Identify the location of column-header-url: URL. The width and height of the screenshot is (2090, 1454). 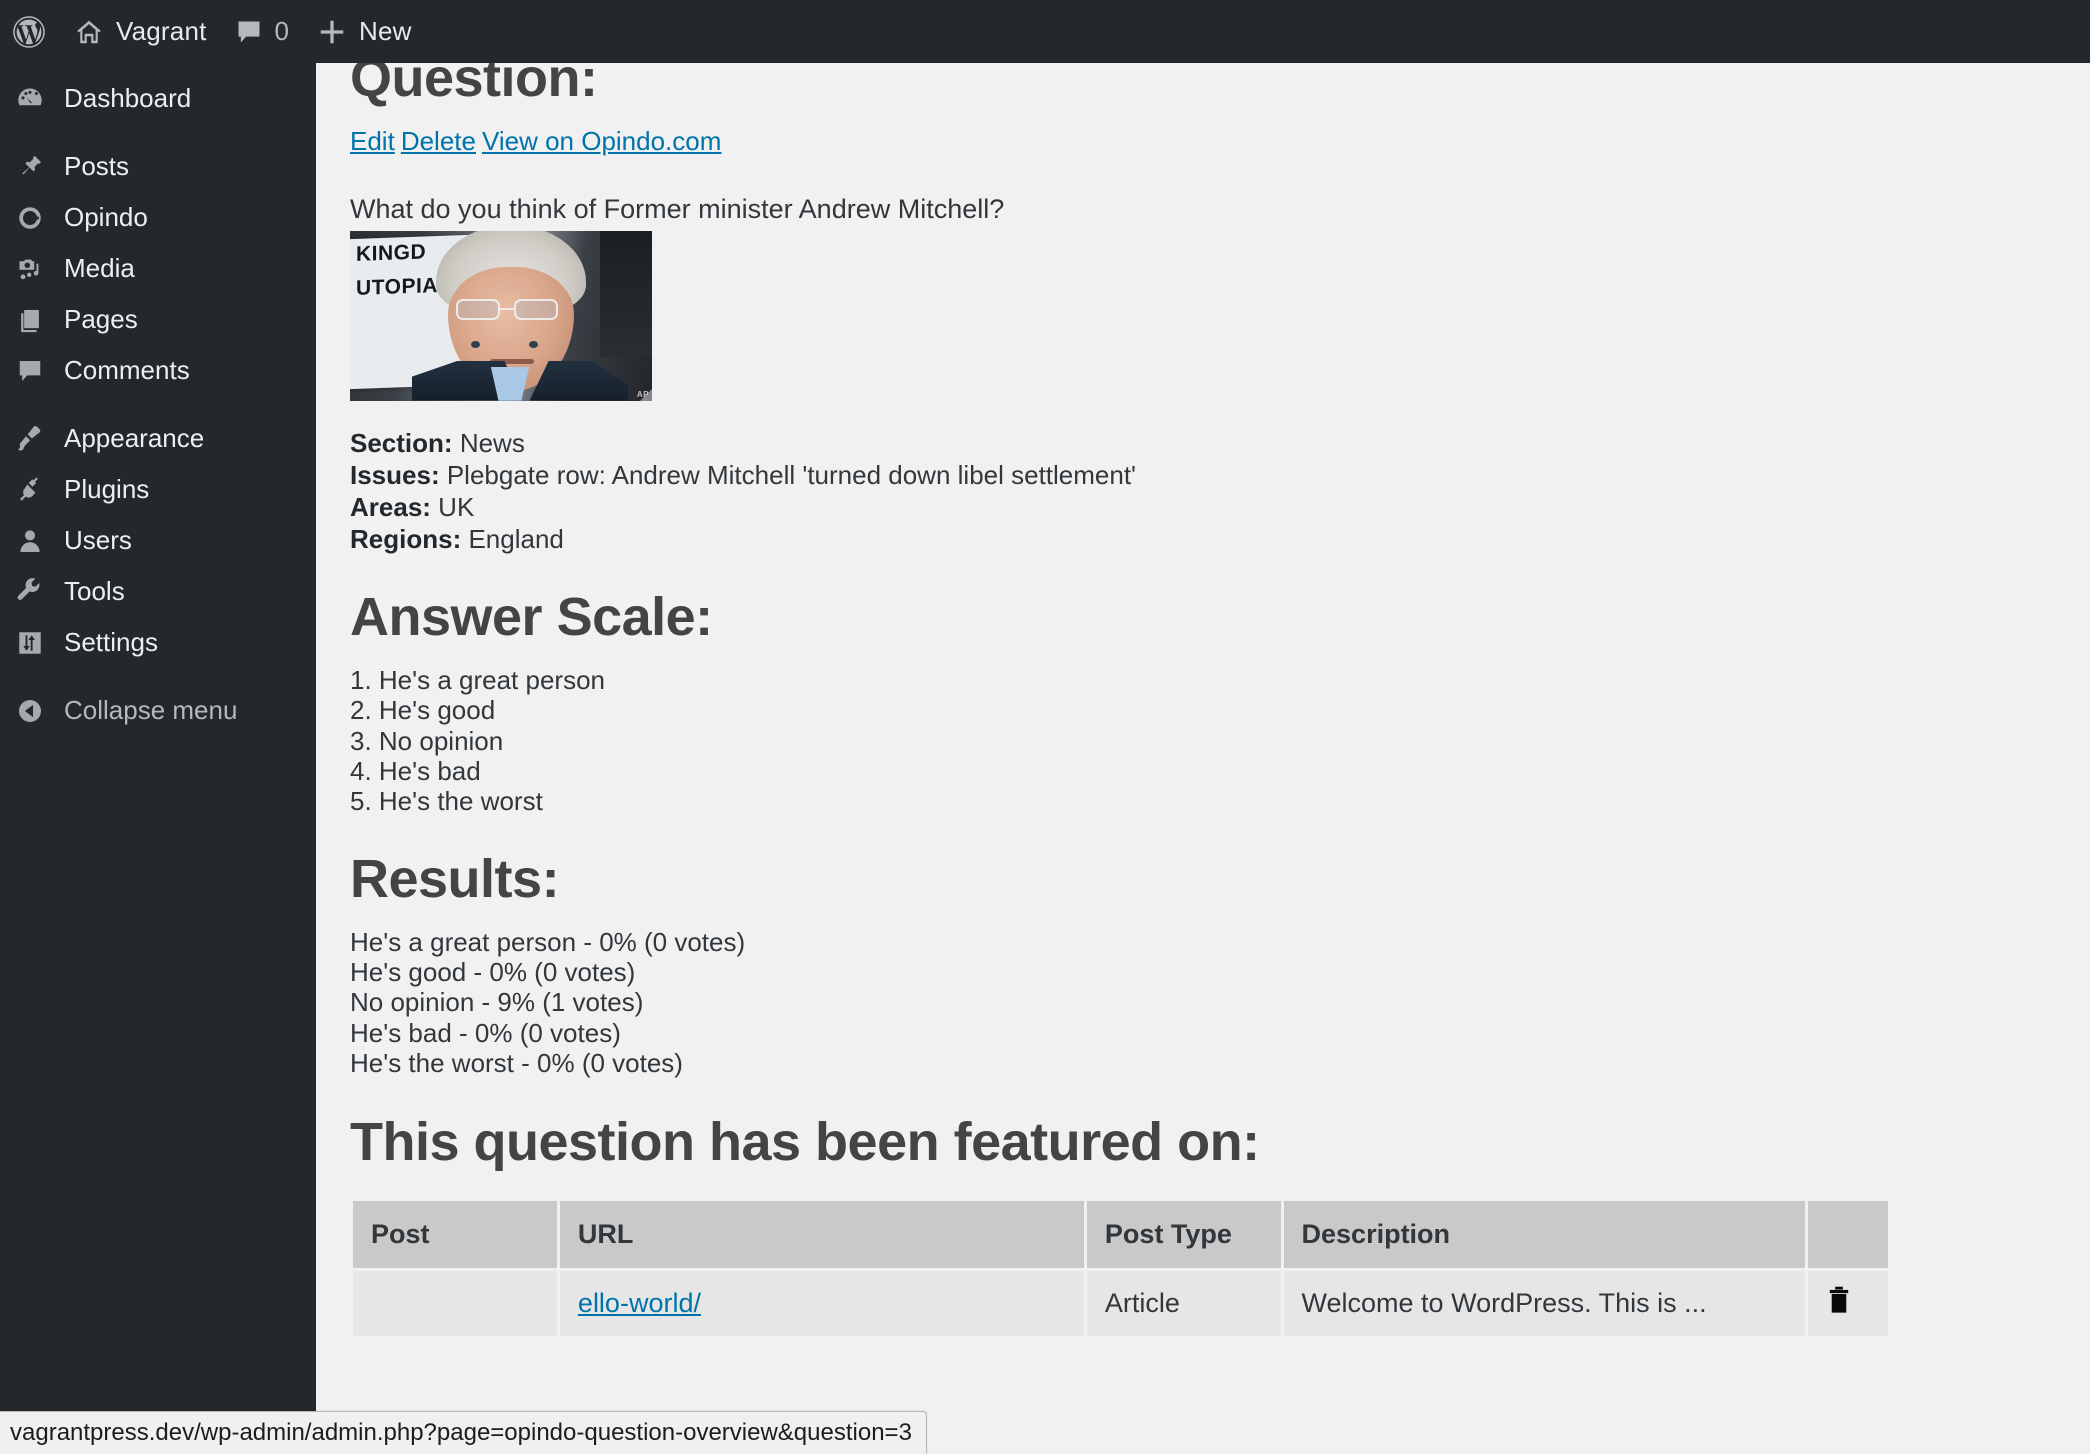
(821, 1235).